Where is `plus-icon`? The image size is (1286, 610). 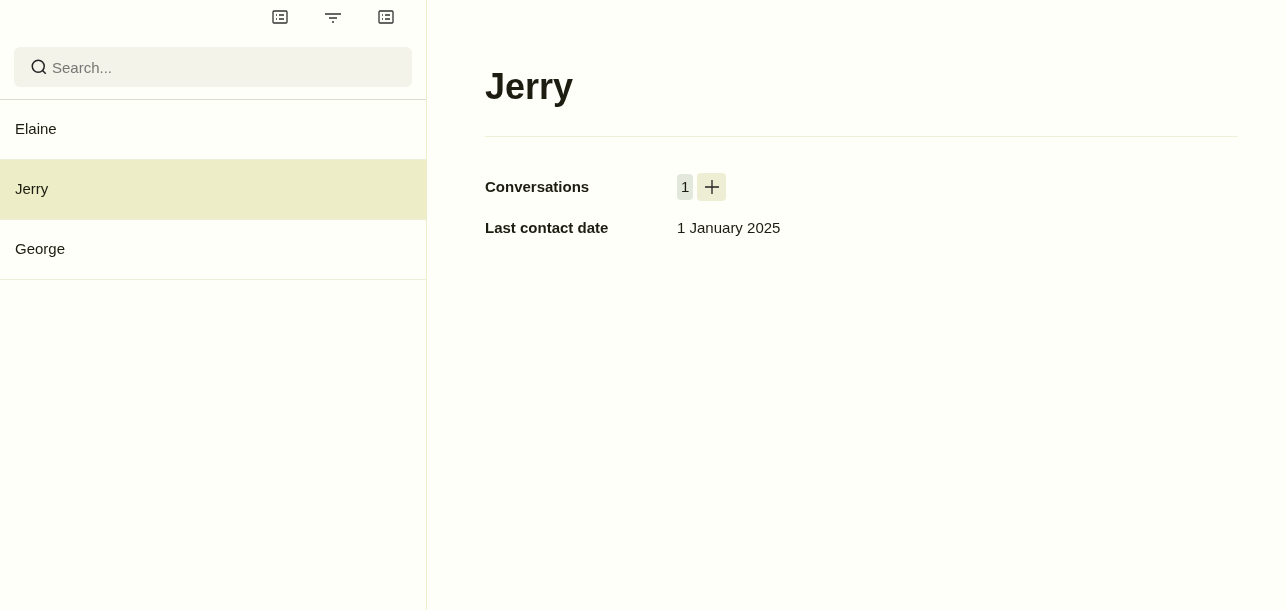 plus-icon is located at coordinates (711, 187).